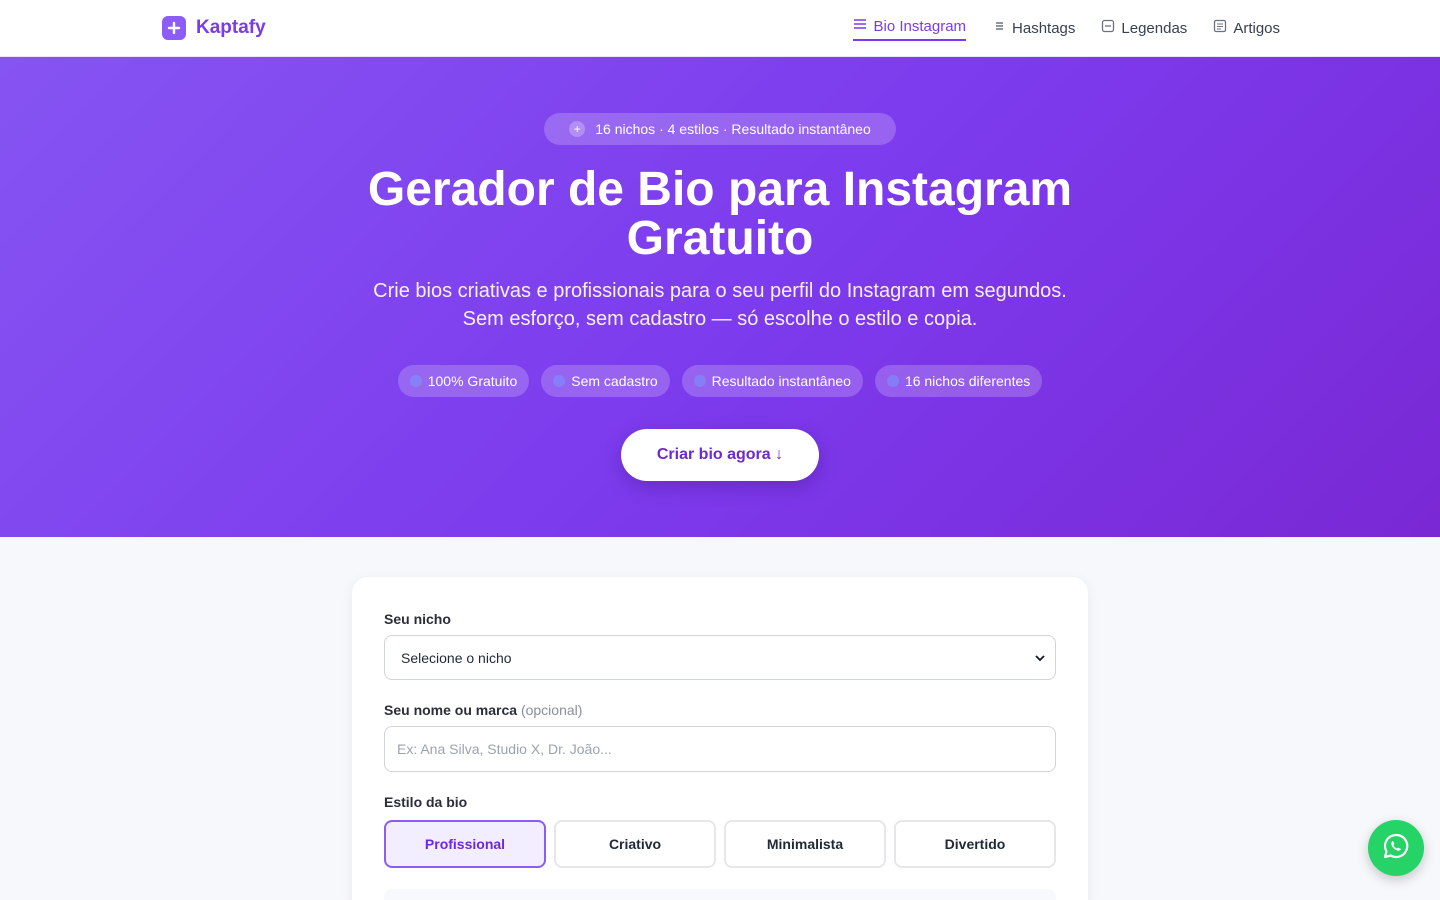 The height and width of the screenshot is (900, 1440). I want to click on style-option-profissional: Profissional, so click(465, 844).